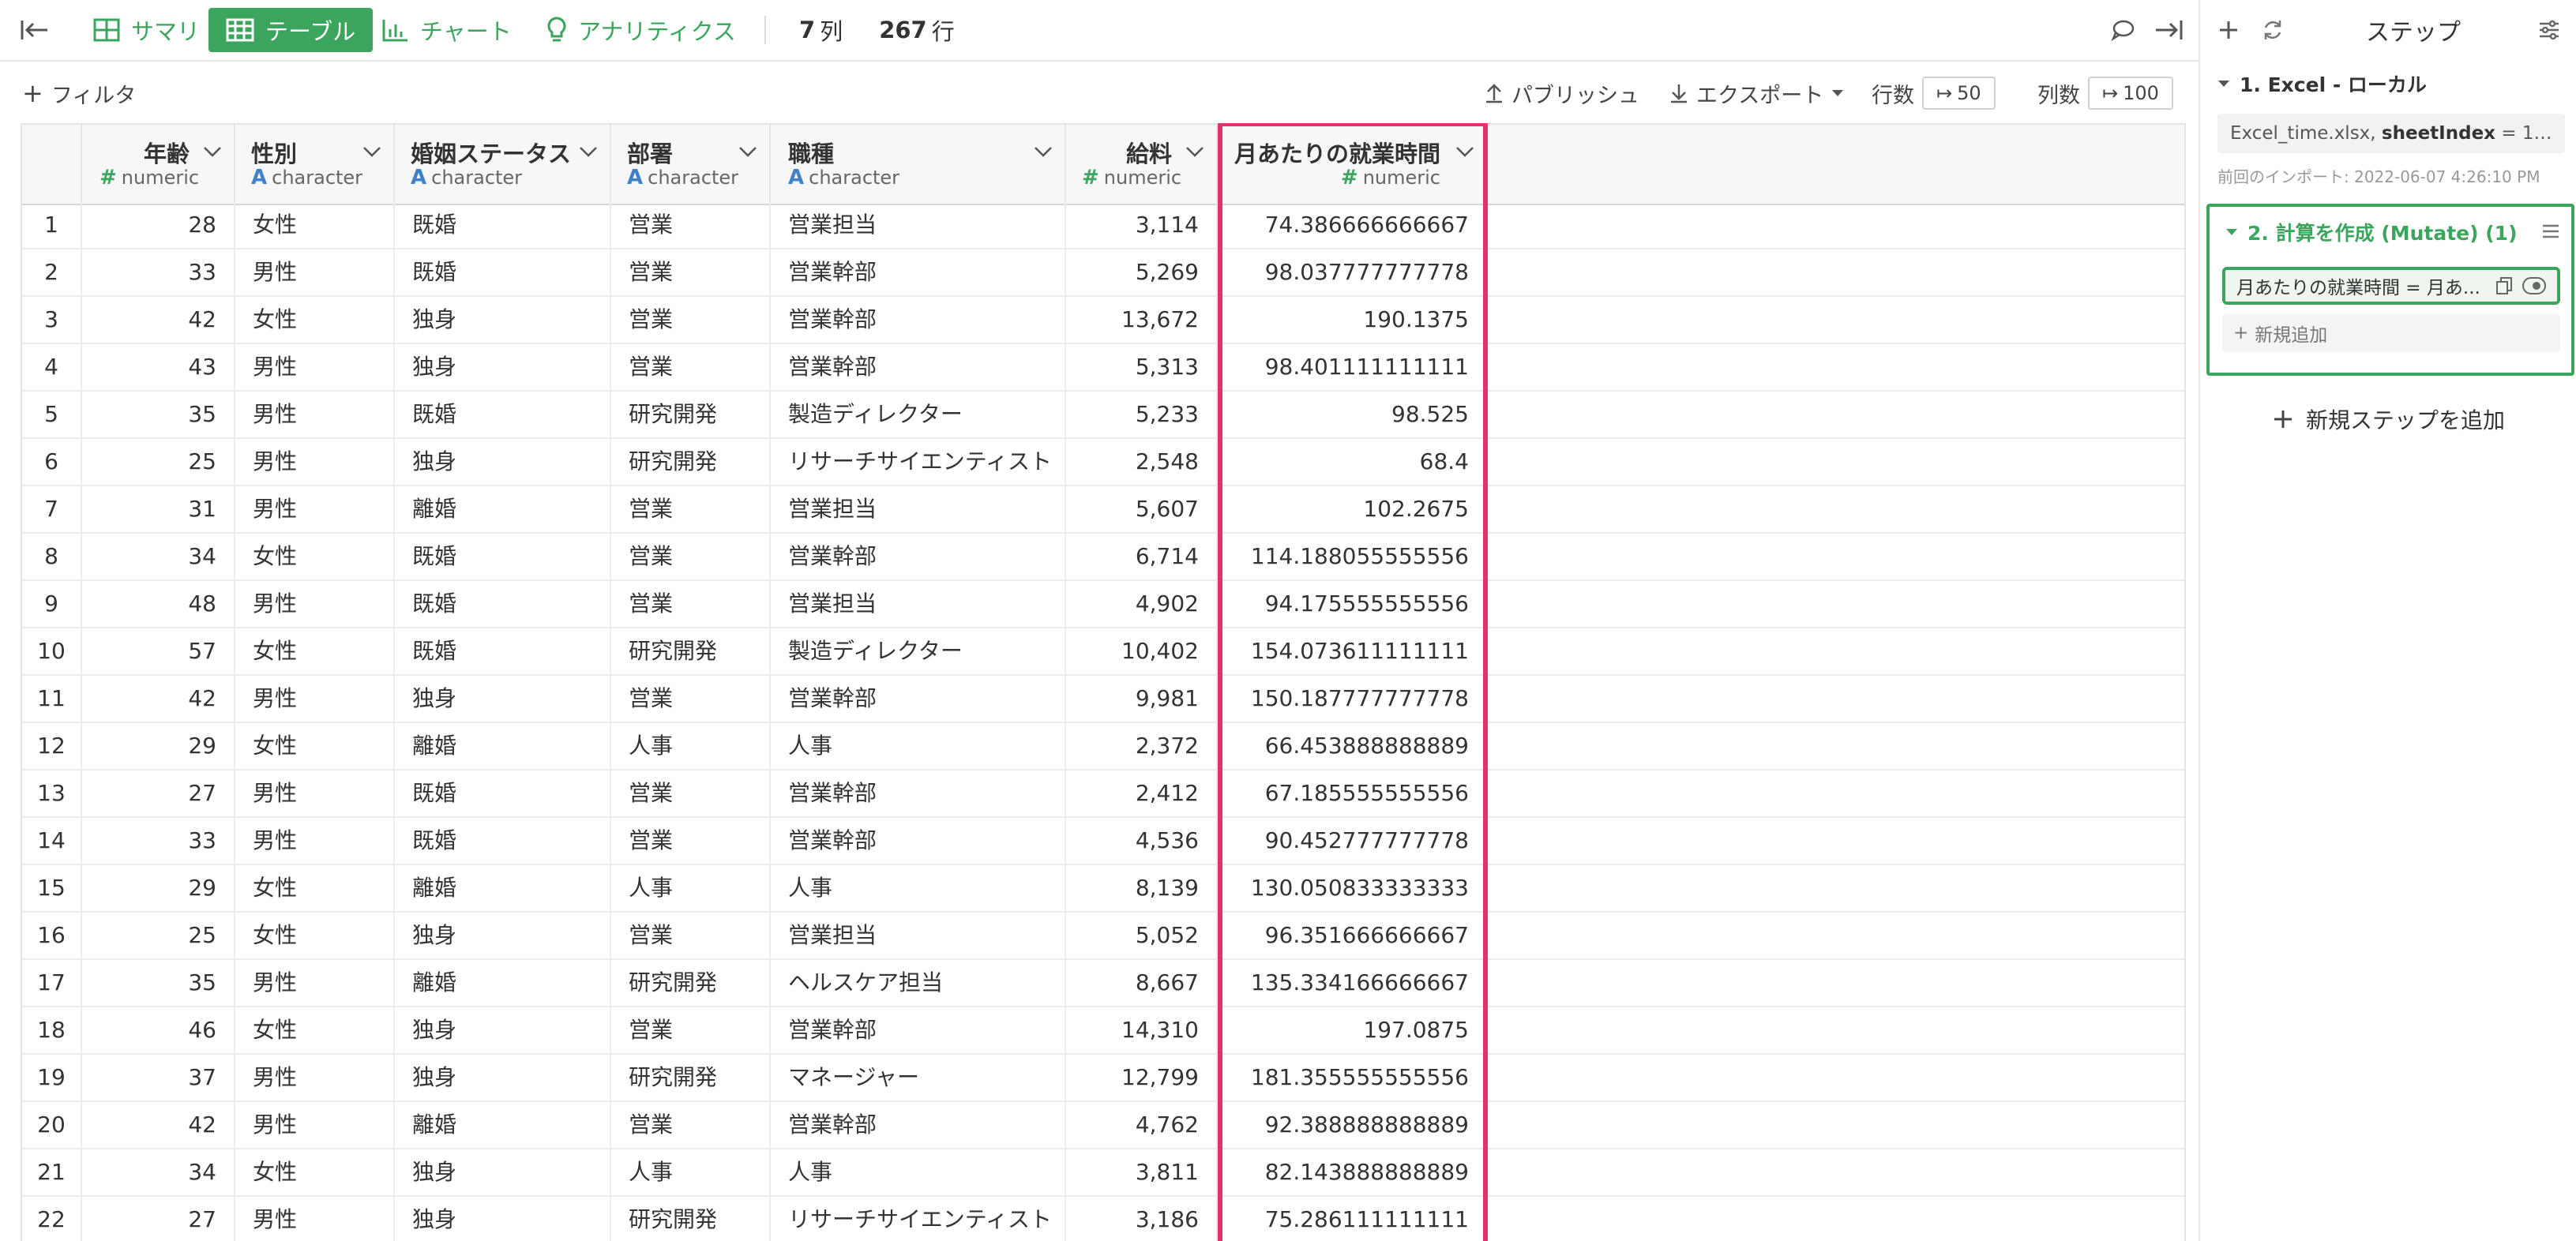 The width and height of the screenshot is (2576, 1241). I want to click on add-step-button, so click(2228, 30).